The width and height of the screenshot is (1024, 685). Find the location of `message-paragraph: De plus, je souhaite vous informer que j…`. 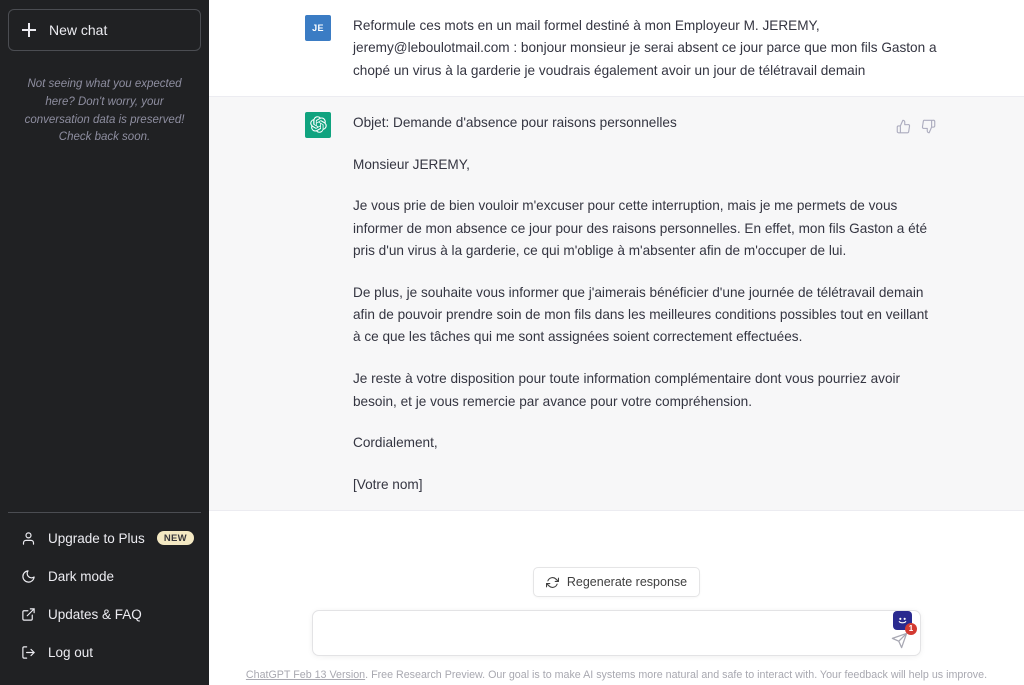

message-paragraph: De plus, je souhaite vous informer que j… is located at coordinates (641, 314).